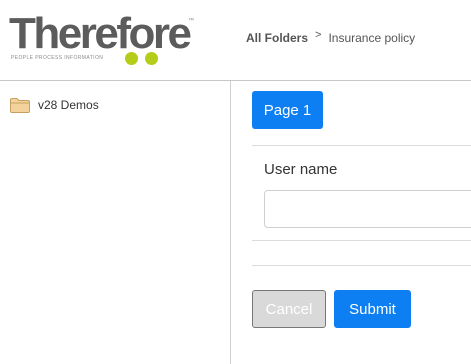 This screenshot has width=471, height=364. I want to click on submit-button: Submit, so click(372, 309).